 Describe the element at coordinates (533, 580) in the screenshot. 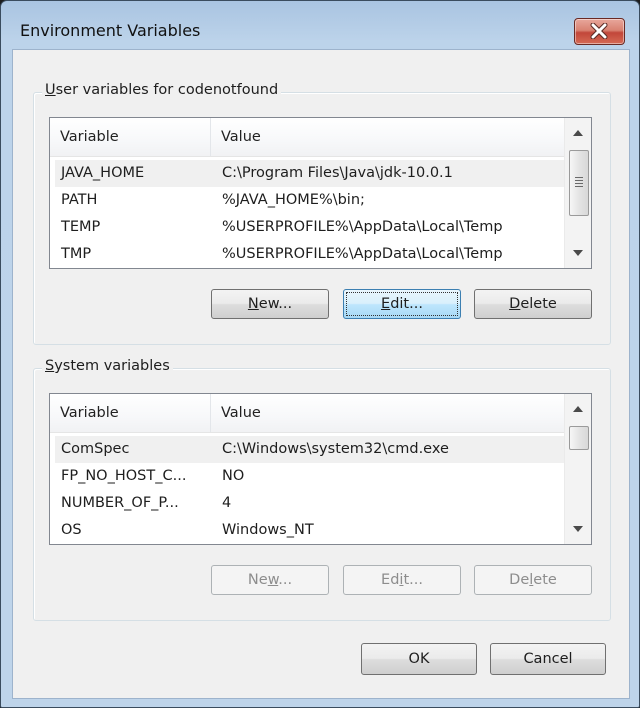

I see `system-delete-button: Delete` at that location.